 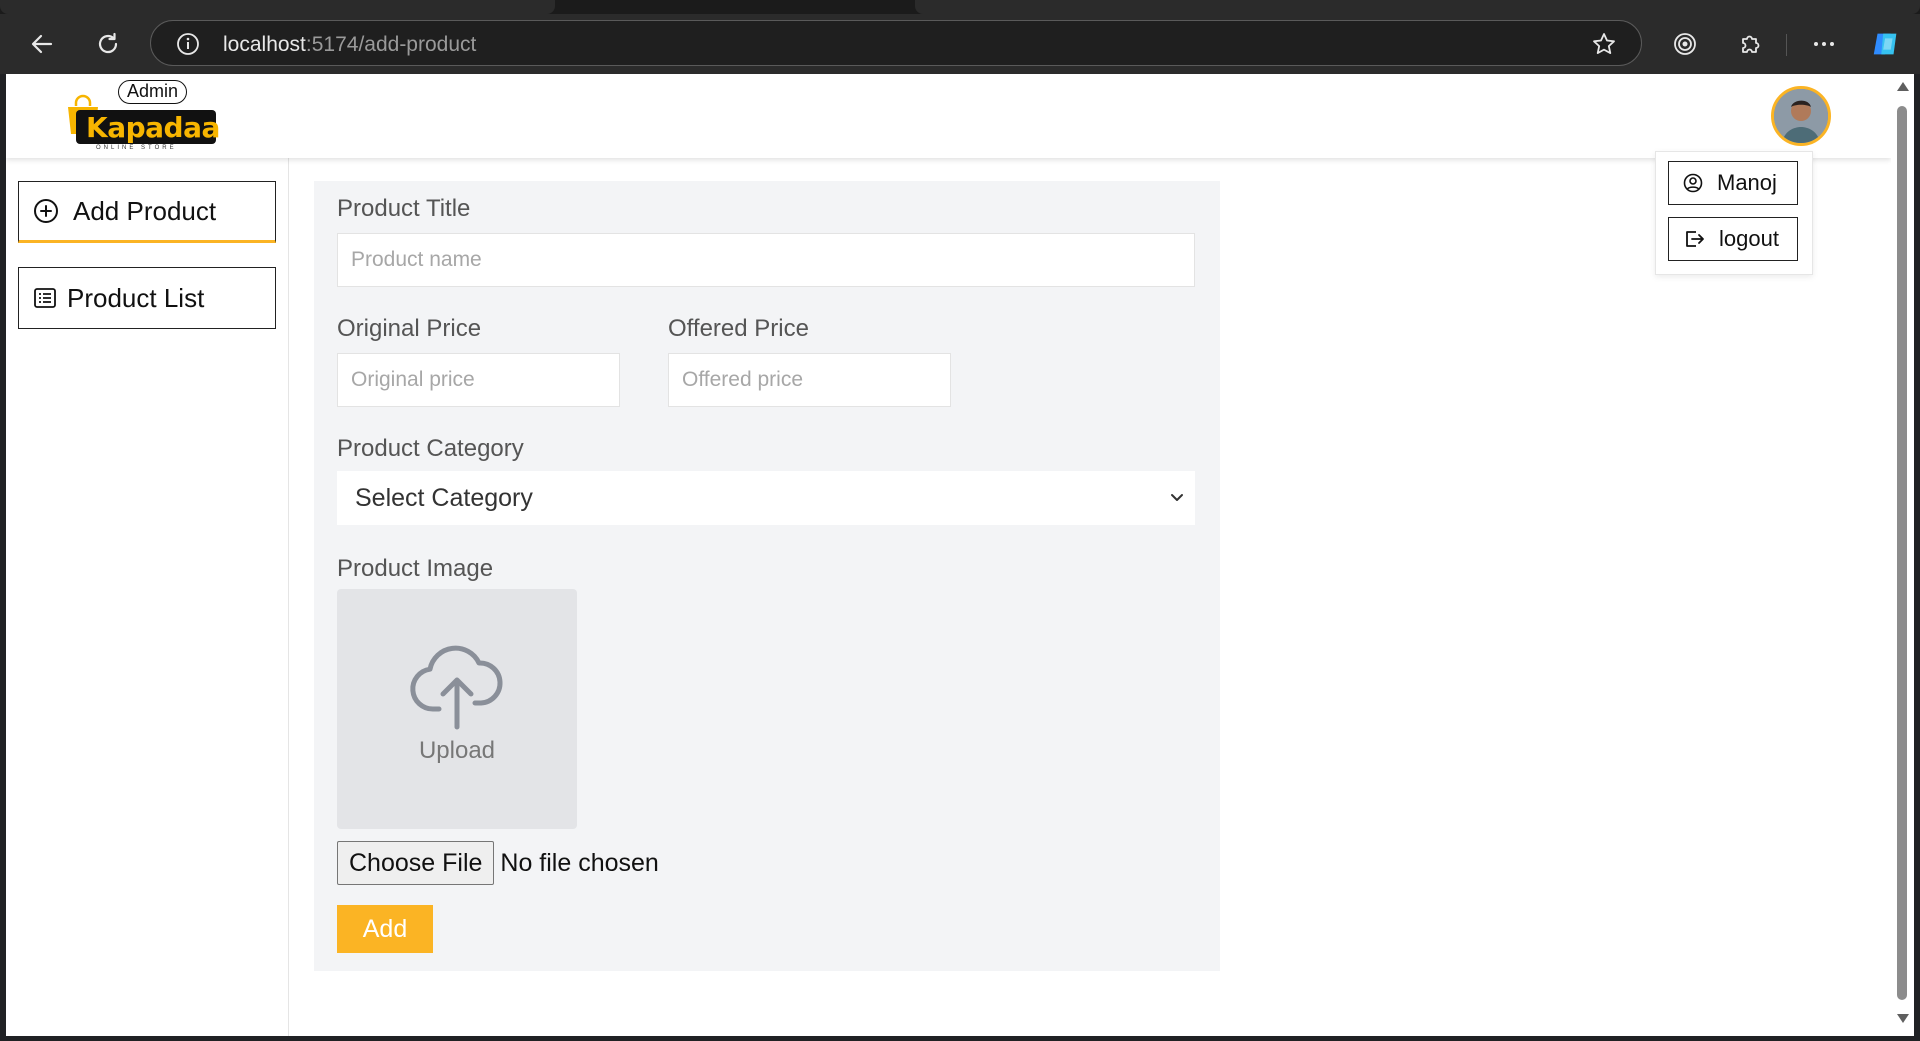 What do you see at coordinates (45, 298) in the screenshot?
I see `list-icon` at bounding box center [45, 298].